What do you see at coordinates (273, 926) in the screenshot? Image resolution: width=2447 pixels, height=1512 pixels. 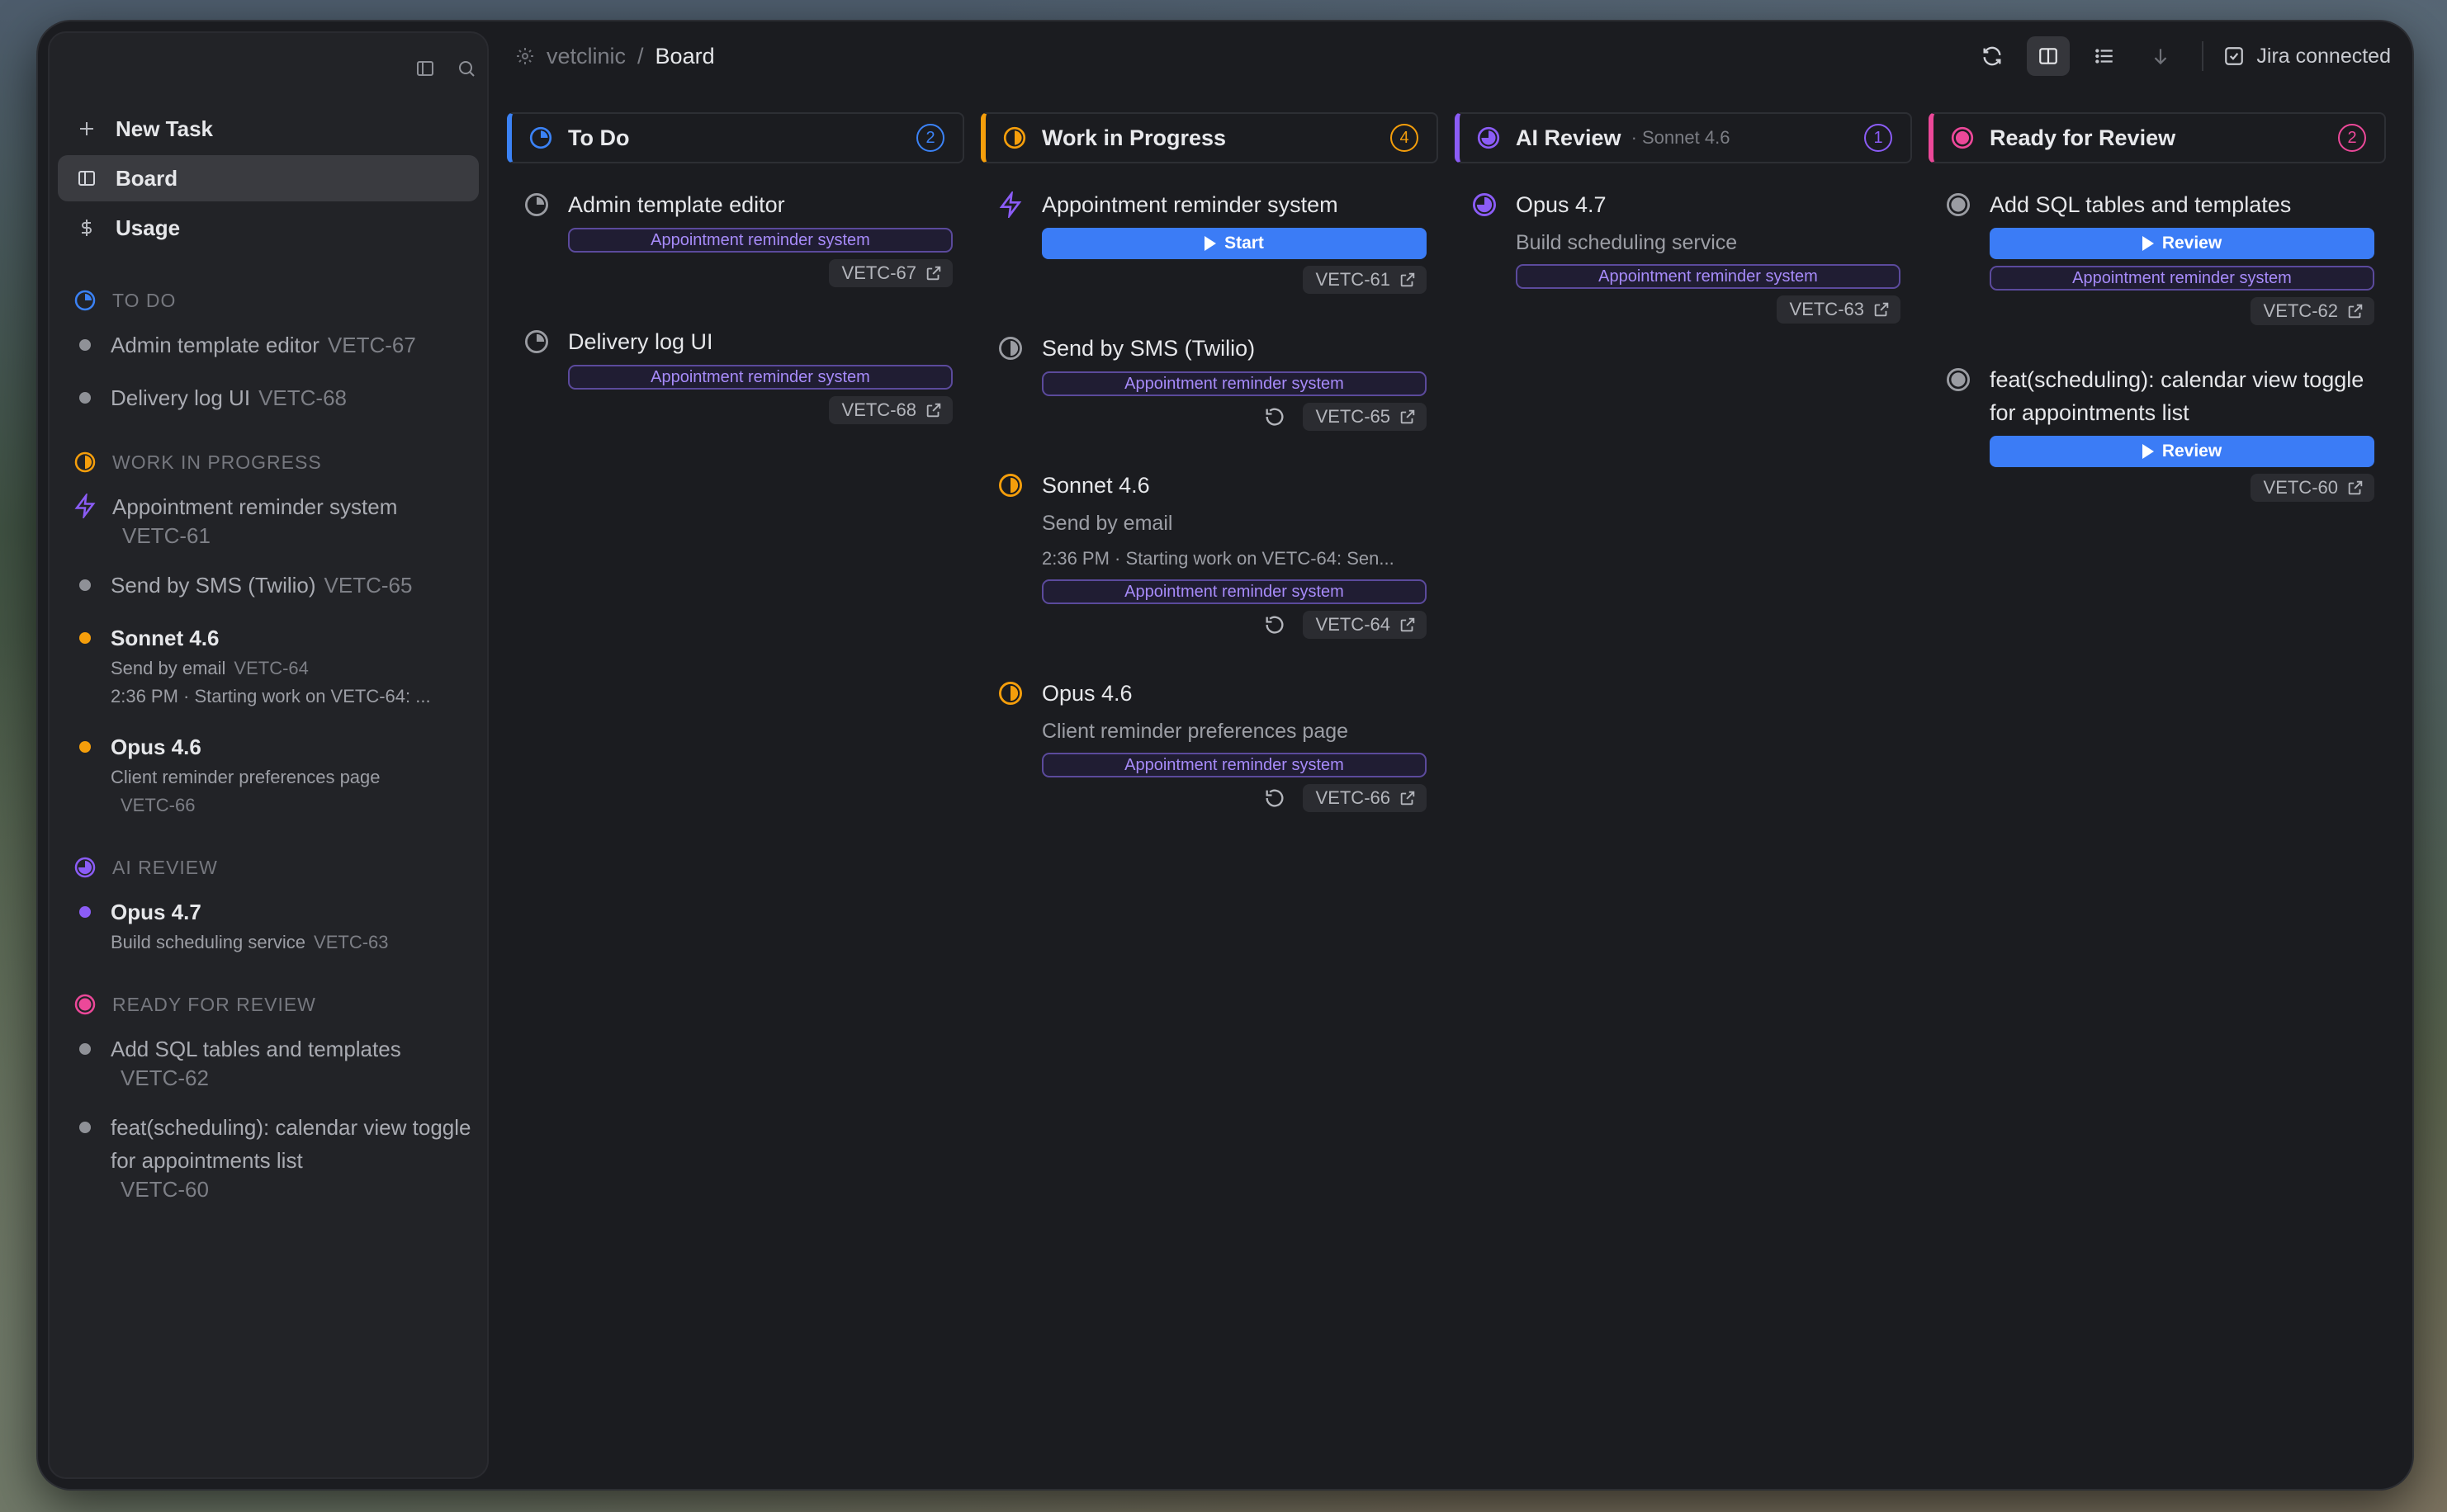 I see `sidebar-task: Opus 4.7 Build scheduling service VETC-63` at bounding box center [273, 926].